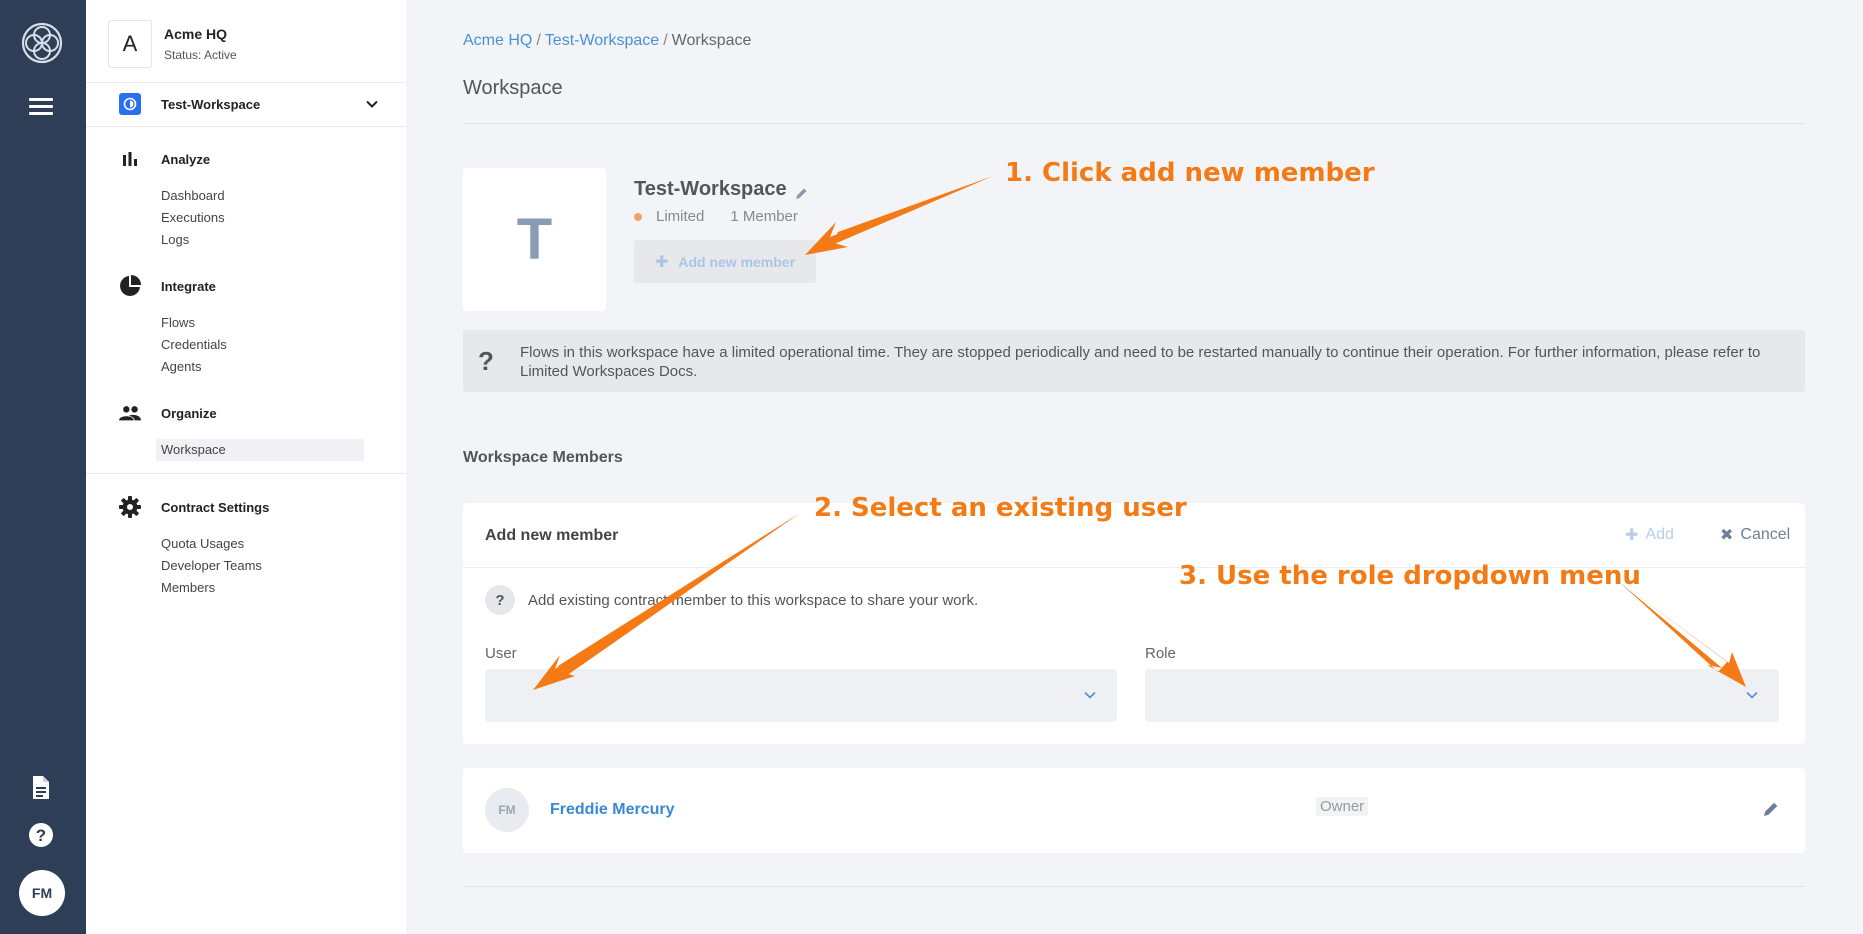 The height and width of the screenshot is (934, 1863). What do you see at coordinates (602, 40) in the screenshot?
I see `breadcrumb-workspace-link: Test-Workspace` at bounding box center [602, 40].